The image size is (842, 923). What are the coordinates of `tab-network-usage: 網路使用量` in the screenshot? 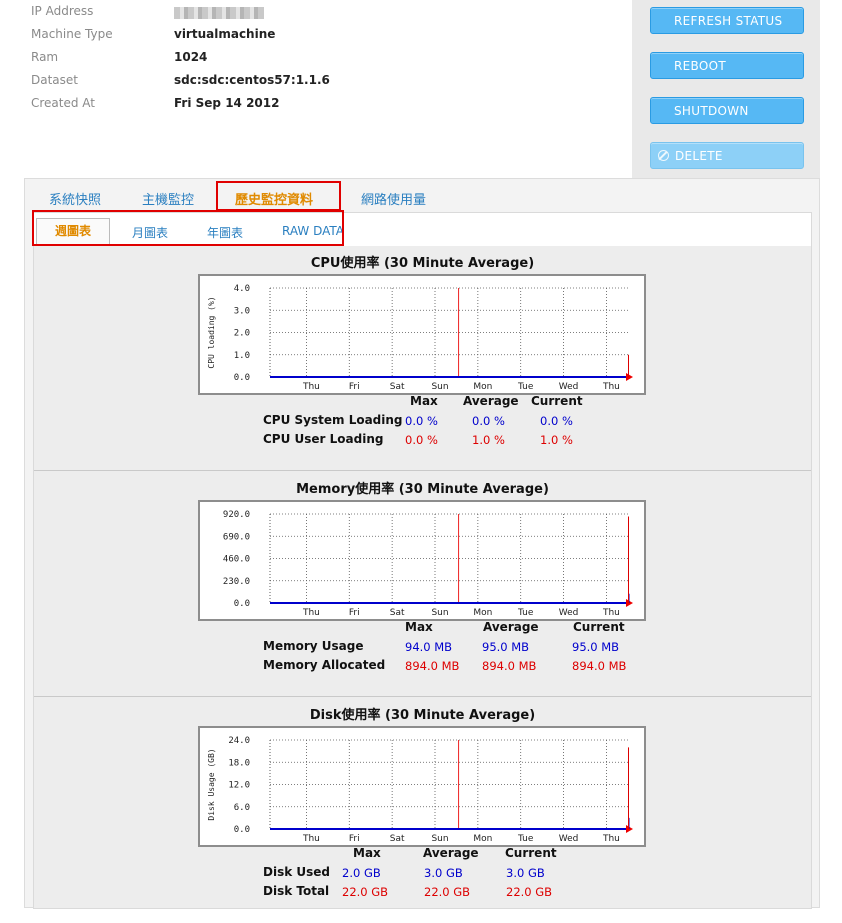 It's located at (393, 198).